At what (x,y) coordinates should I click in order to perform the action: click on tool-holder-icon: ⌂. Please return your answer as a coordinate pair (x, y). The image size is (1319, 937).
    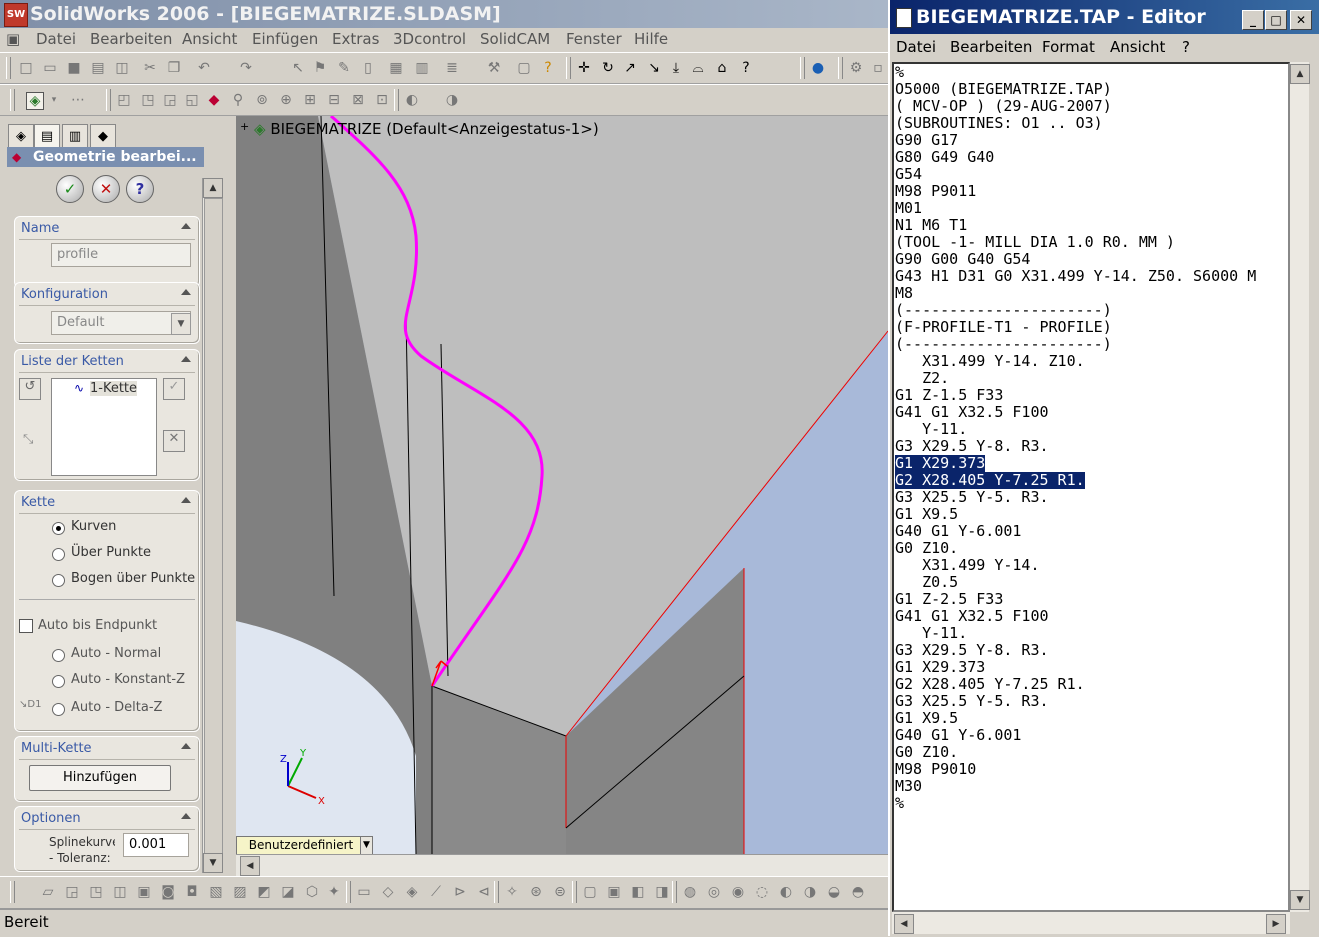
    Looking at the image, I should click on (722, 68).